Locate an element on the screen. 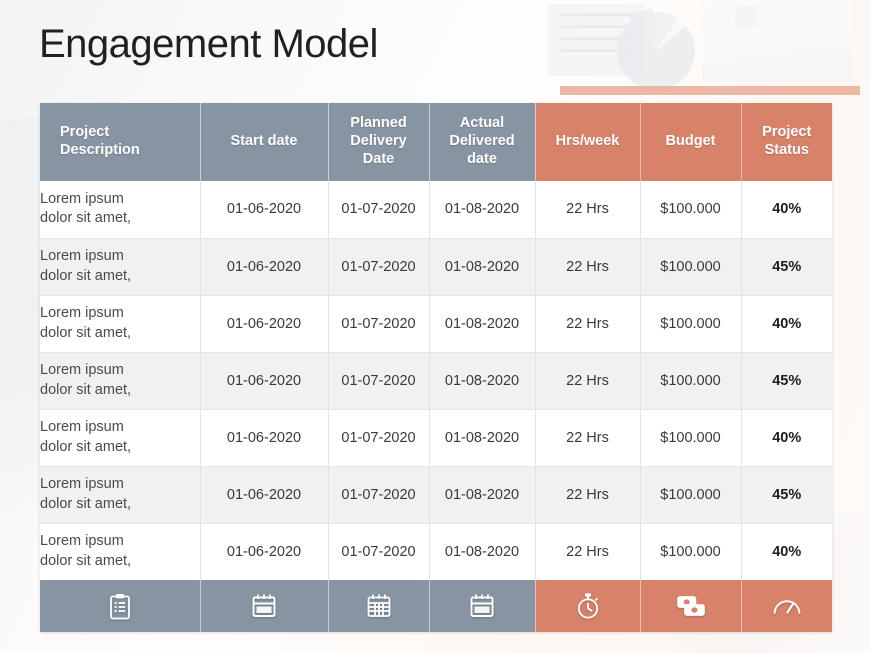 The height and width of the screenshot is (653, 870). footer-icon-cell-stopwatch is located at coordinates (588, 606).